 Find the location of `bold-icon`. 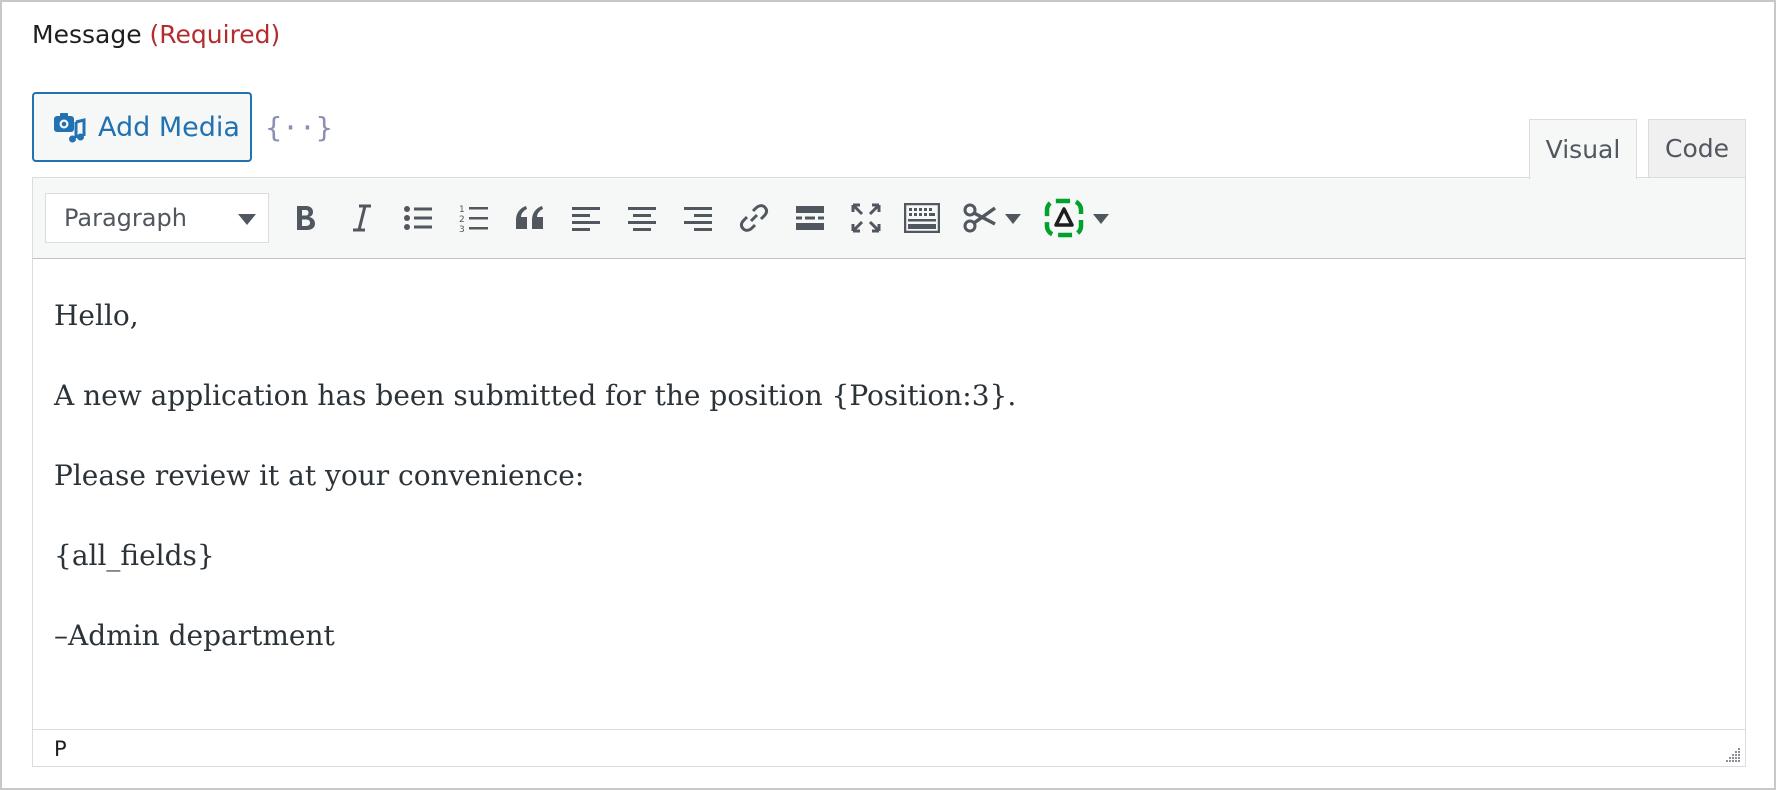

bold-icon is located at coordinates (306, 218).